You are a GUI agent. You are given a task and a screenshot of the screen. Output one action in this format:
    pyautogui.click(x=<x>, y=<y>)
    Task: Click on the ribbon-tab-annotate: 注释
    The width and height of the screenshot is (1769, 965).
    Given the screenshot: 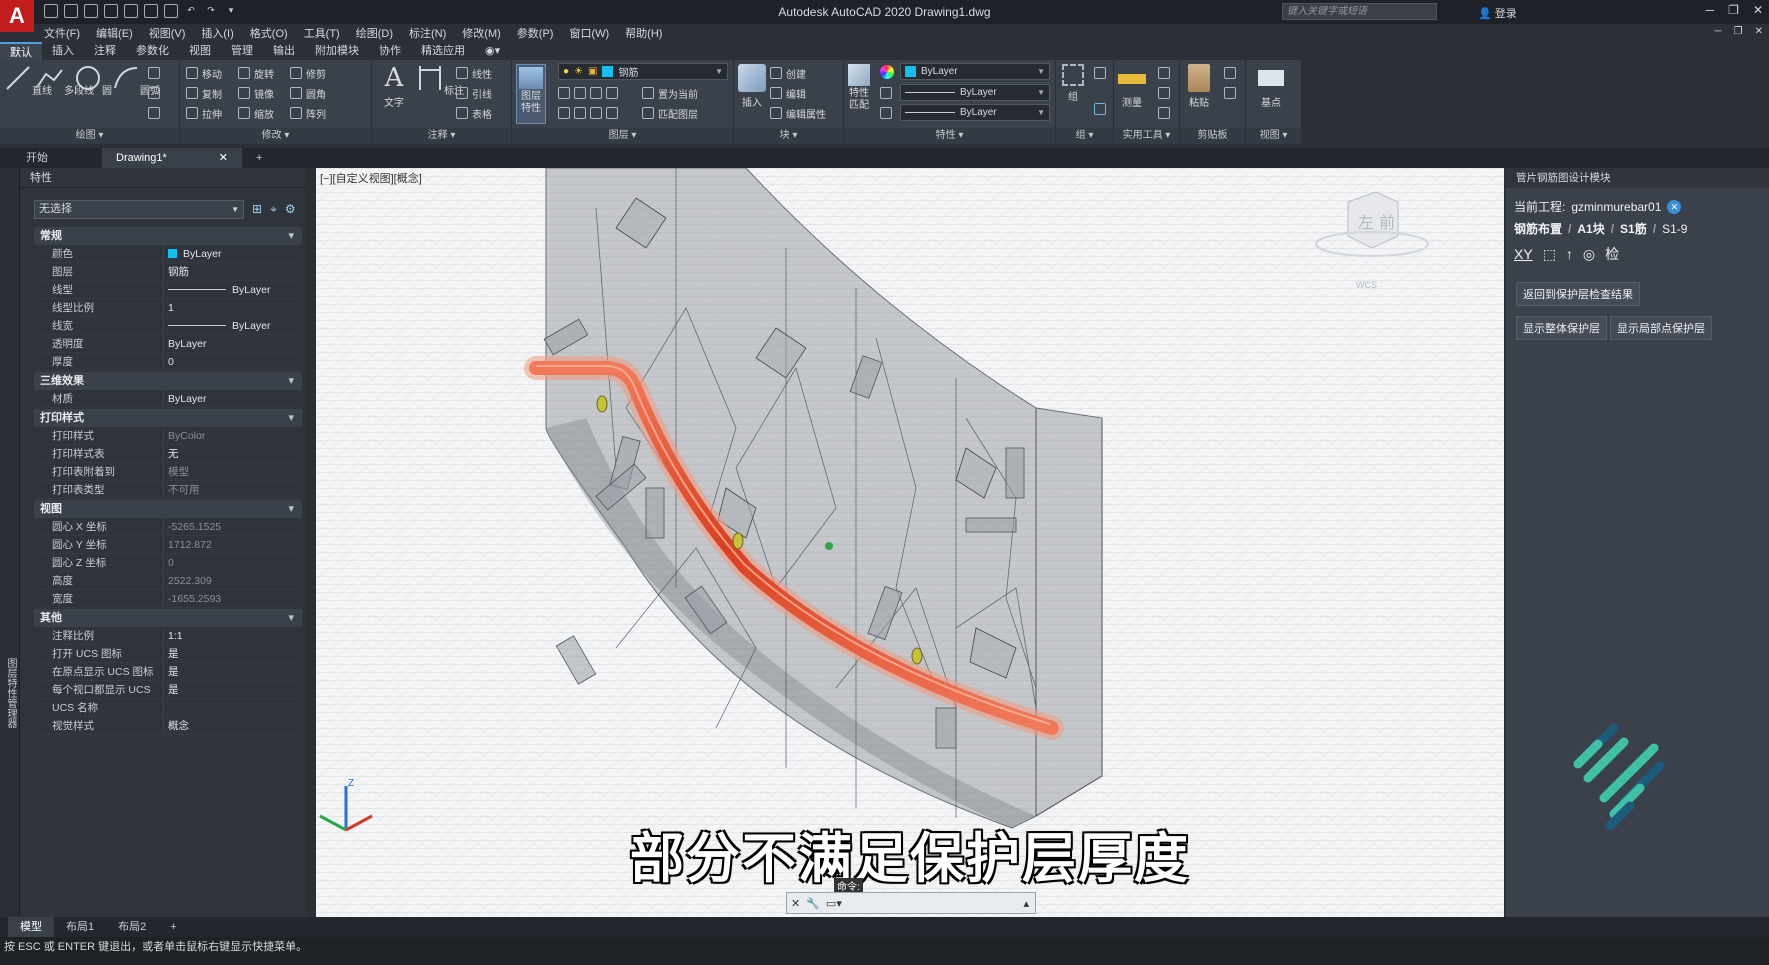 What is the action you would take?
    pyautogui.click(x=105, y=51)
    